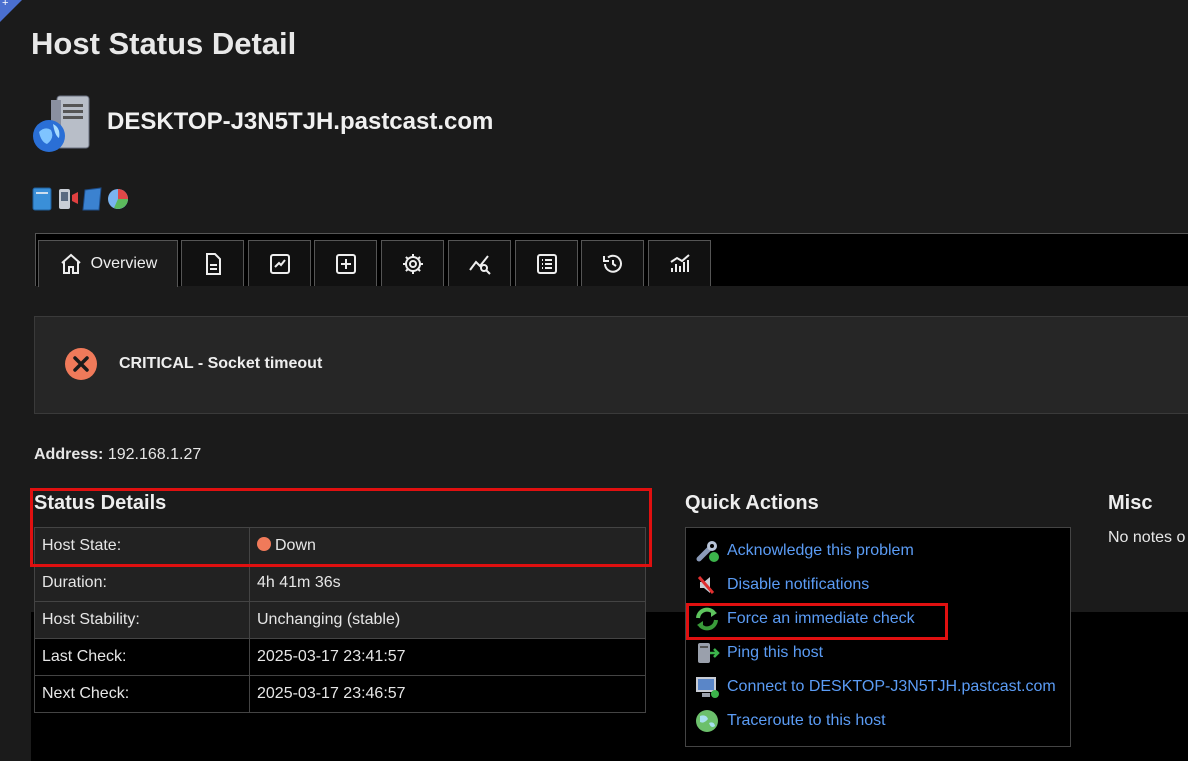 The image size is (1188, 761). I want to click on table-row: Duration: 4h 41m 36s, so click(340, 583).